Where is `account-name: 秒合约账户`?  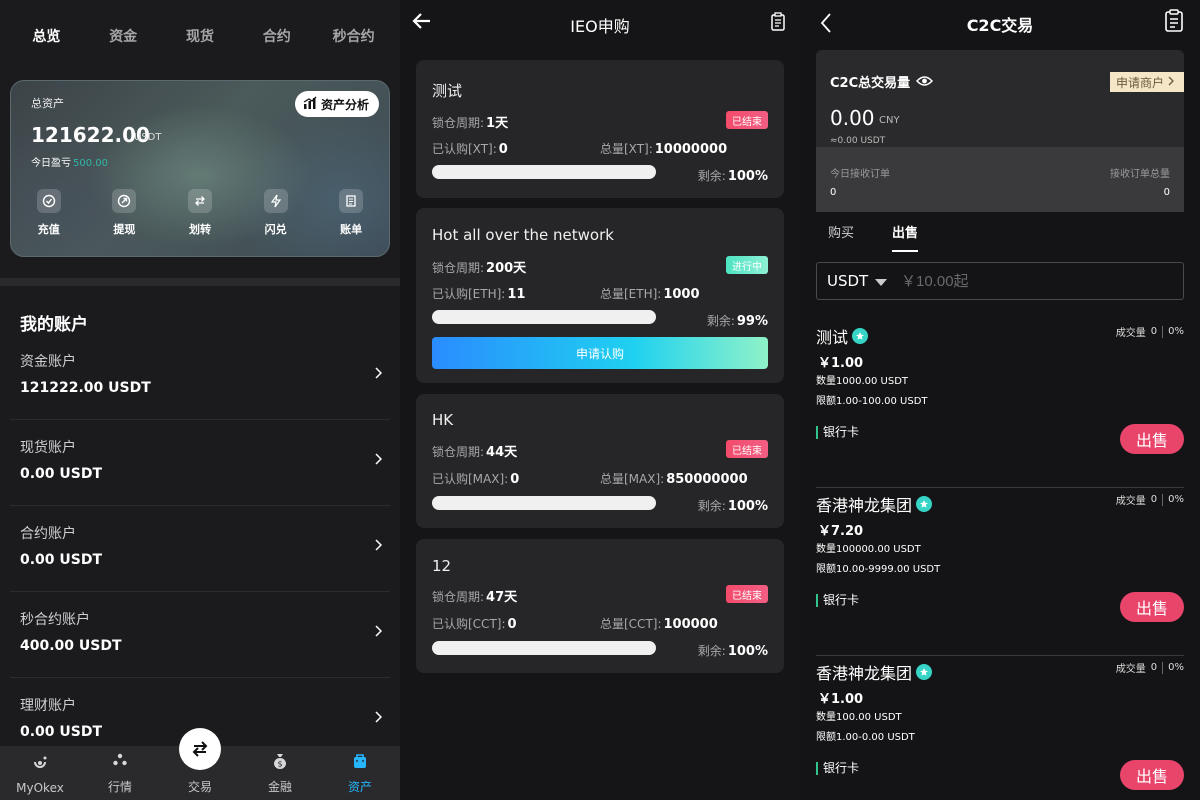 account-name: 秒合约账户 is located at coordinates (55, 620).